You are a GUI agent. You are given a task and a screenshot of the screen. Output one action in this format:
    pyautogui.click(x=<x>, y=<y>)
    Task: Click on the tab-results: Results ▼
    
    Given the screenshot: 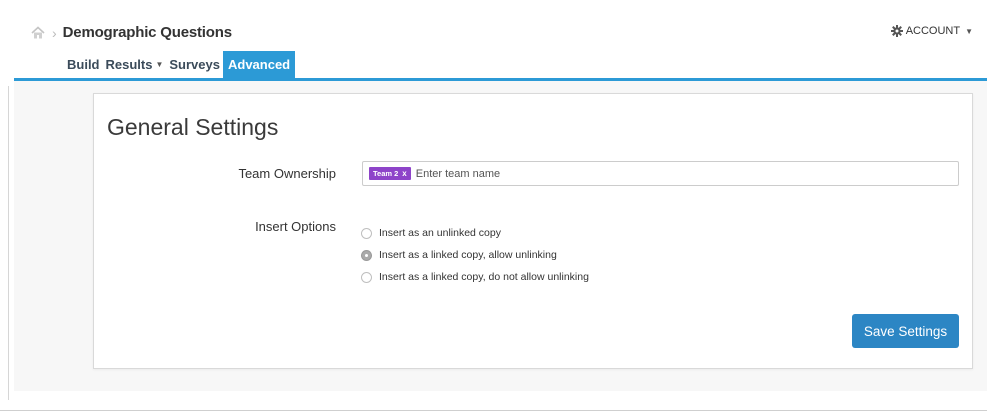 What is the action you would take?
    pyautogui.click(x=135, y=64)
    